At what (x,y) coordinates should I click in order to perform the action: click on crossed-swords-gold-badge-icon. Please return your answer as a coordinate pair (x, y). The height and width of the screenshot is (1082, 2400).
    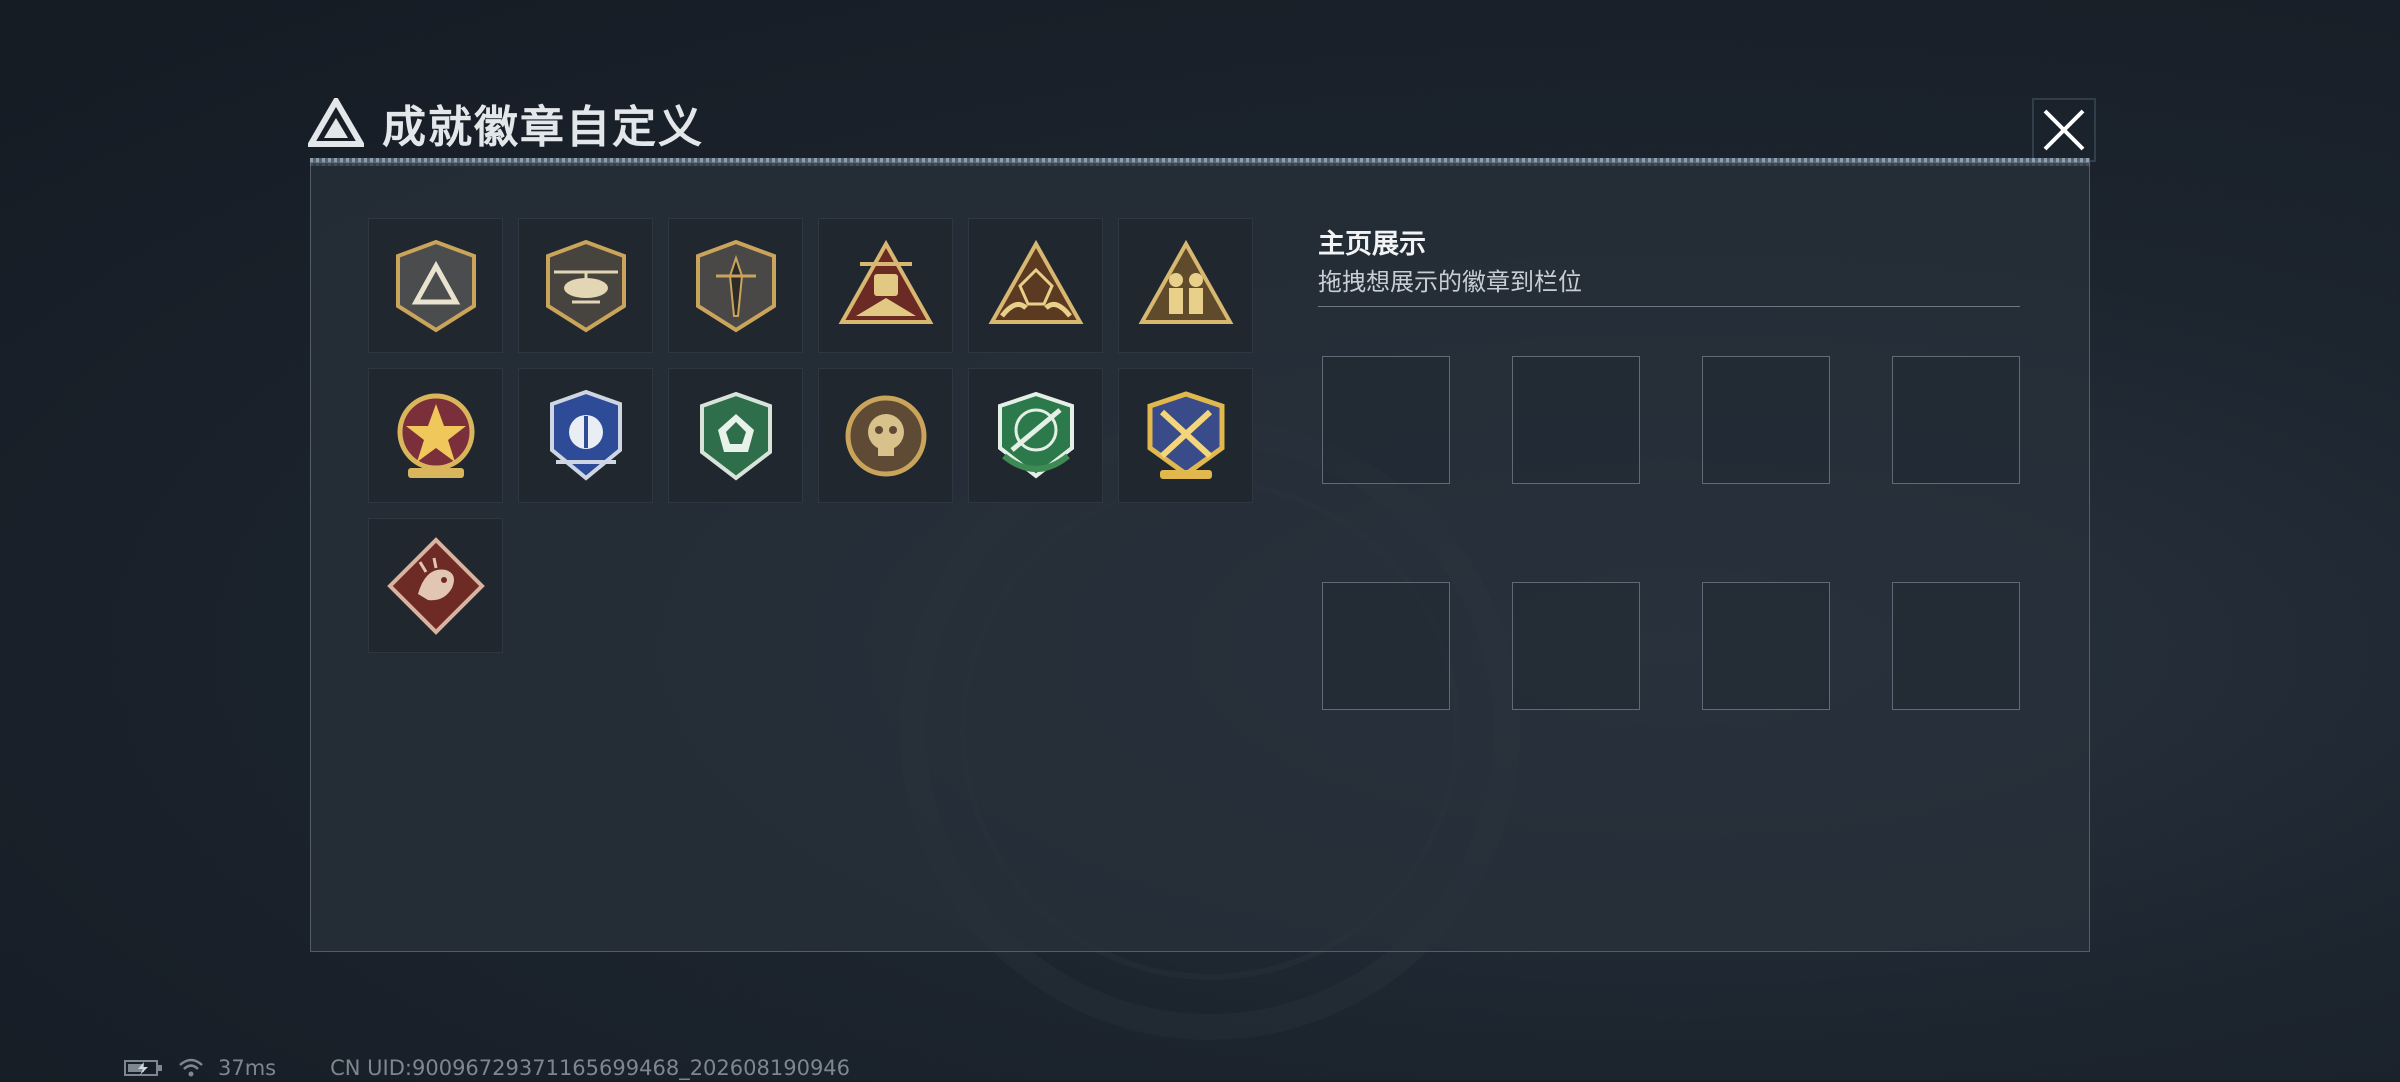
    Looking at the image, I should click on (1185, 434).